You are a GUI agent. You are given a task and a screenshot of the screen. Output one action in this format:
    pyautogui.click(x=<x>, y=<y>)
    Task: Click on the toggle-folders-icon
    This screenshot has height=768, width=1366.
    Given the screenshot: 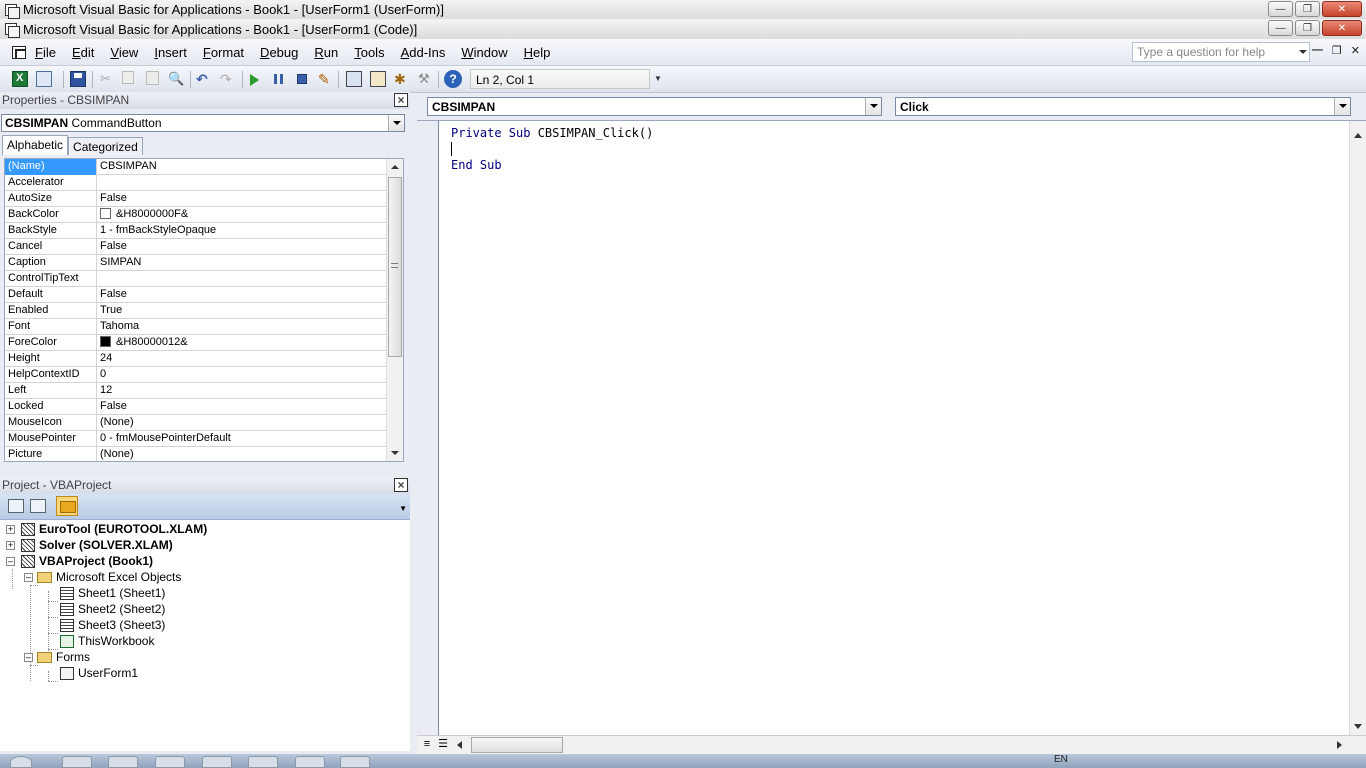 What is the action you would take?
    pyautogui.click(x=67, y=506)
    